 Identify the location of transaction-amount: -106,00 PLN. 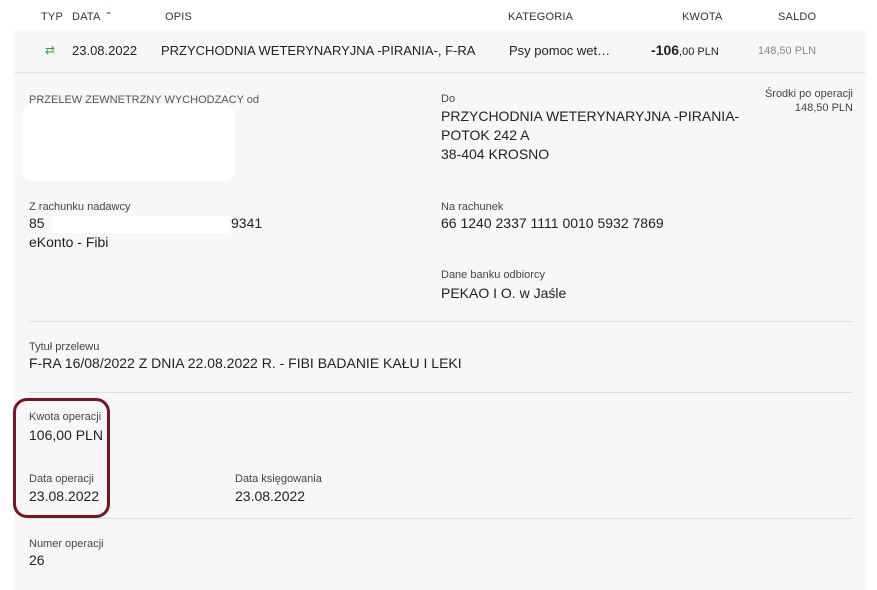
(685, 50).